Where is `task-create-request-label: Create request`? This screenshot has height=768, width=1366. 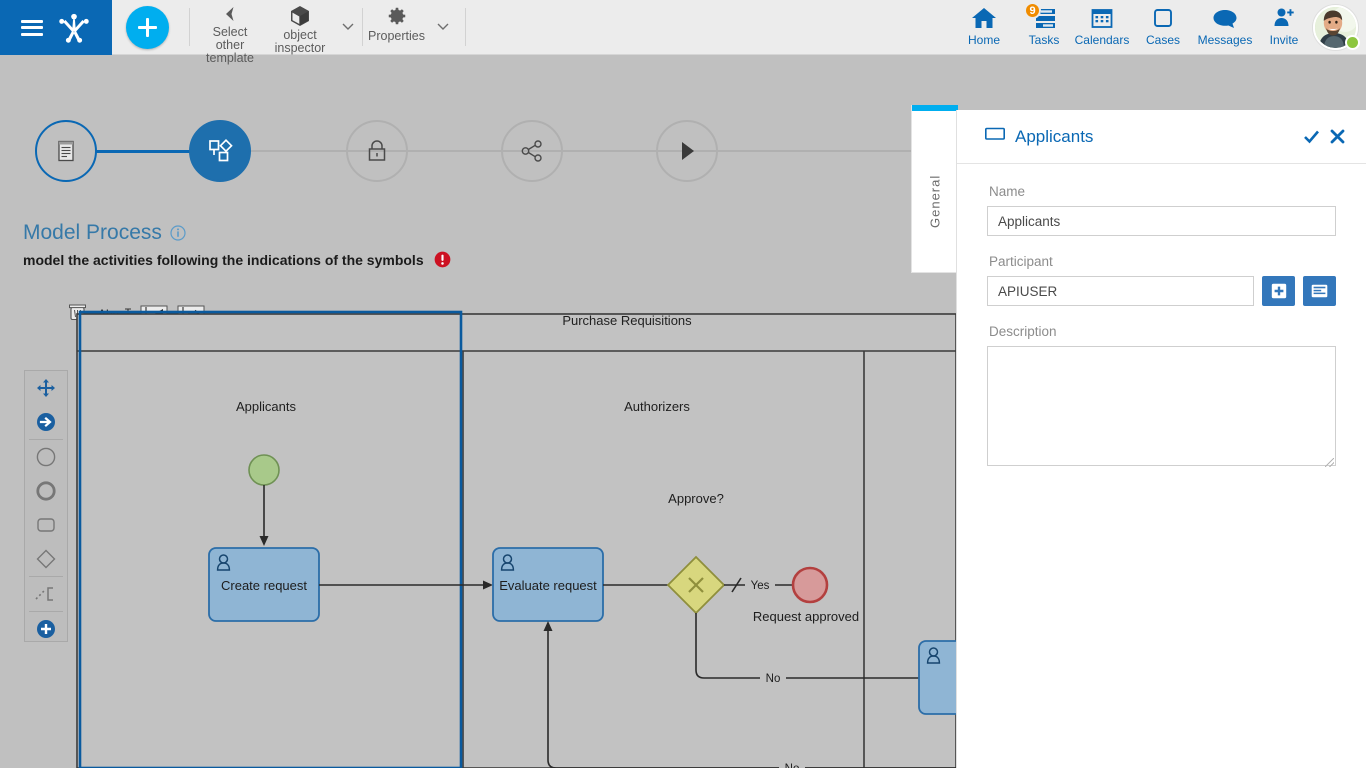
task-create-request-label: Create request is located at coordinates (264, 585).